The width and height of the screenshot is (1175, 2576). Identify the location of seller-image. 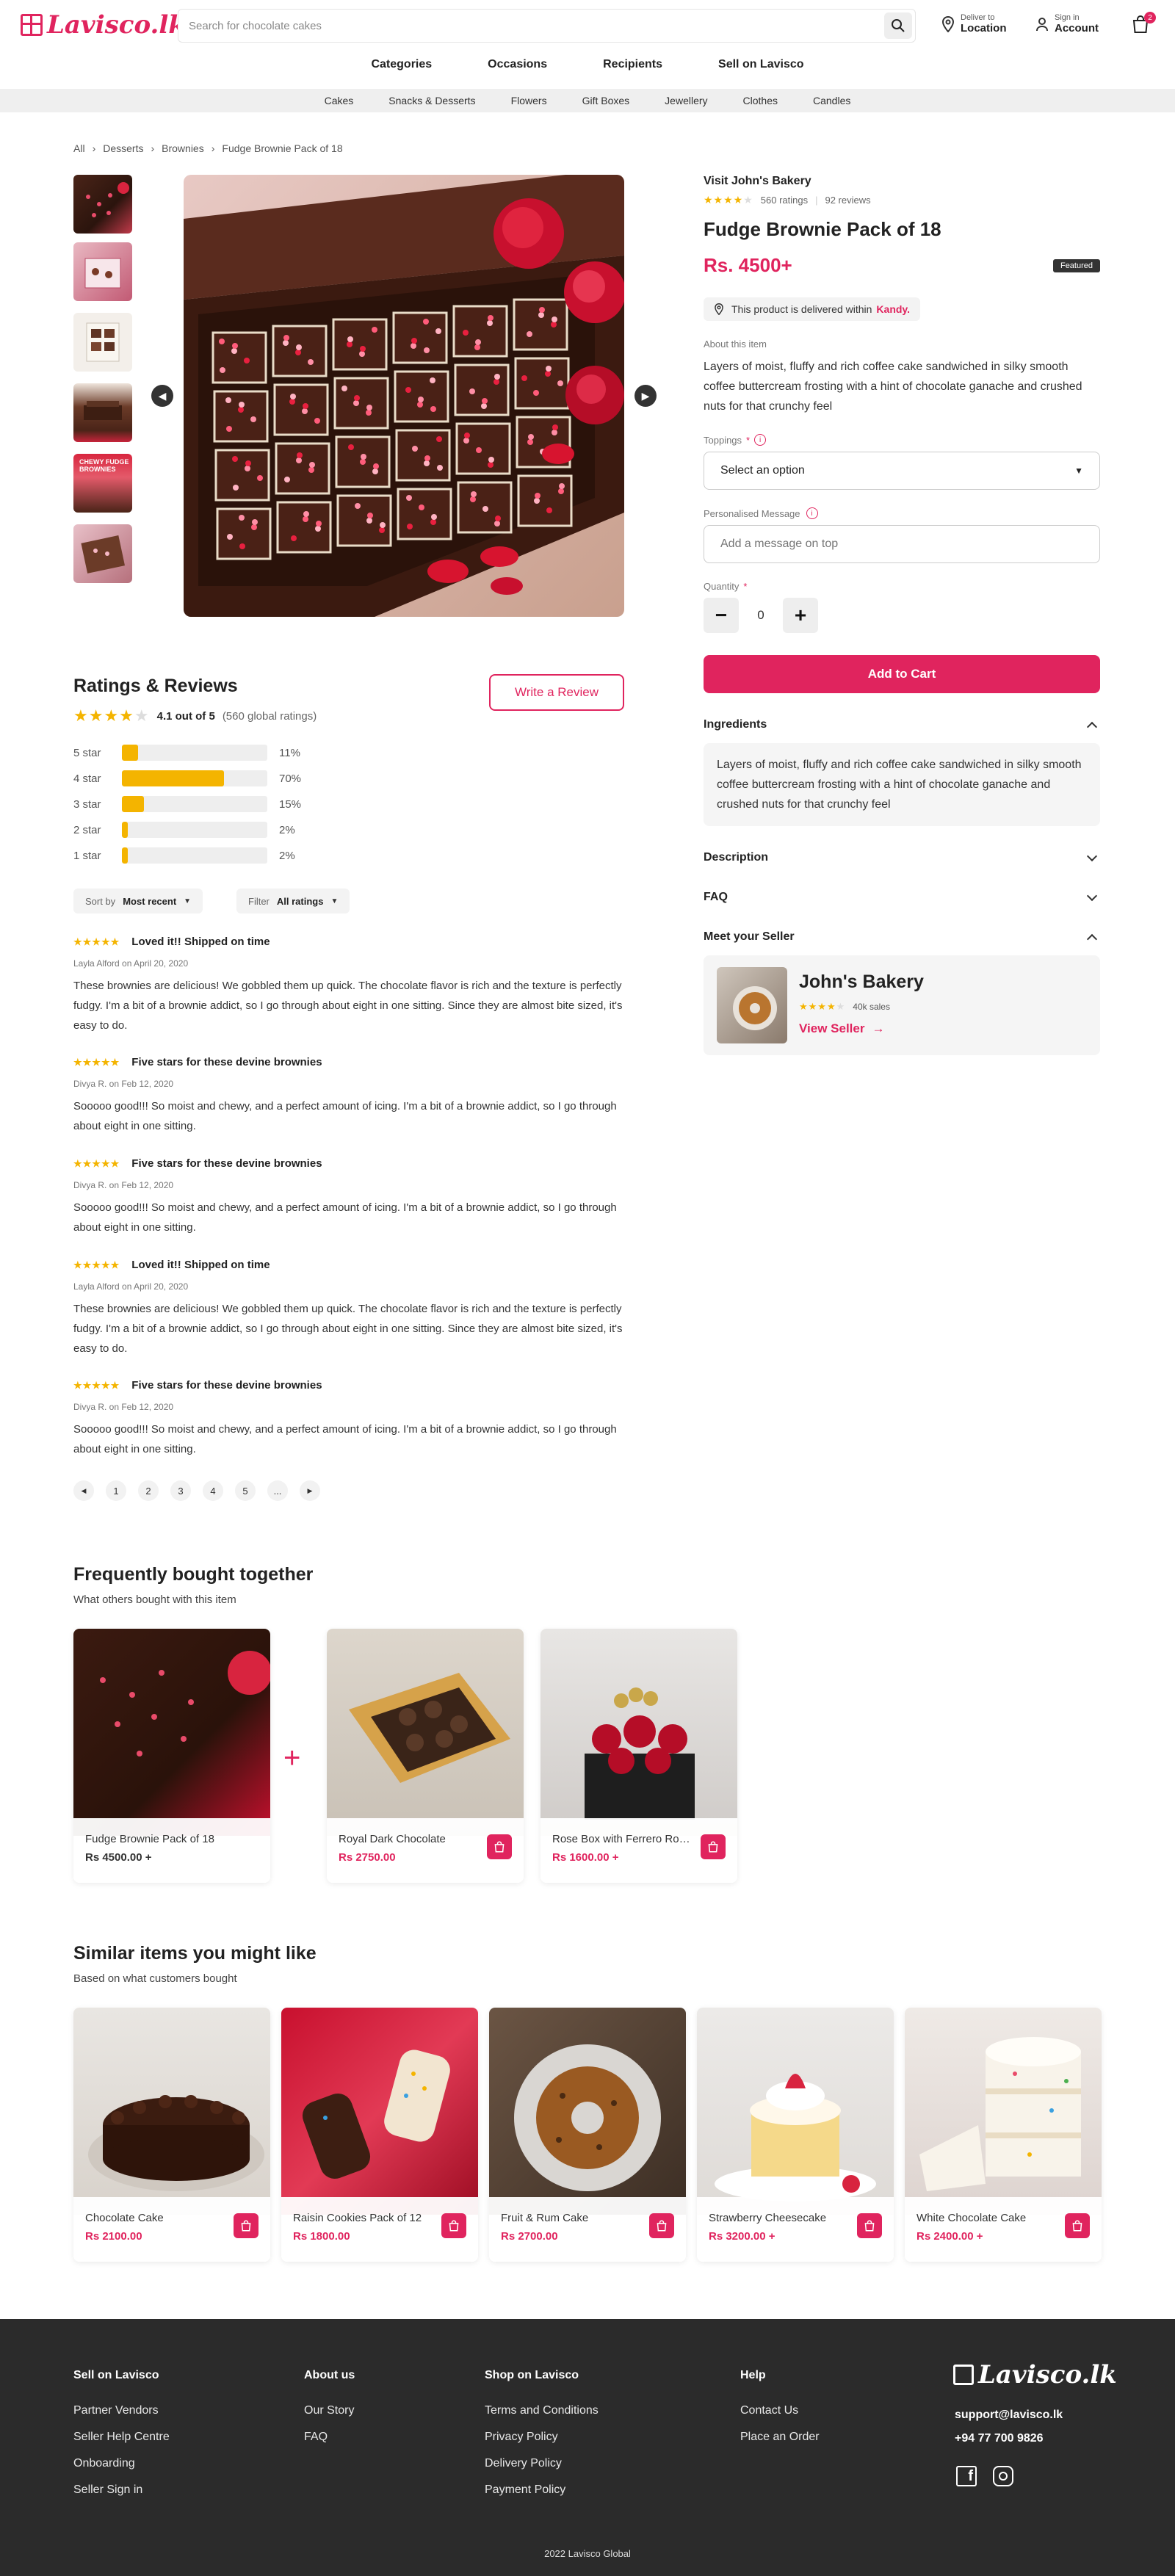
(752, 1005).